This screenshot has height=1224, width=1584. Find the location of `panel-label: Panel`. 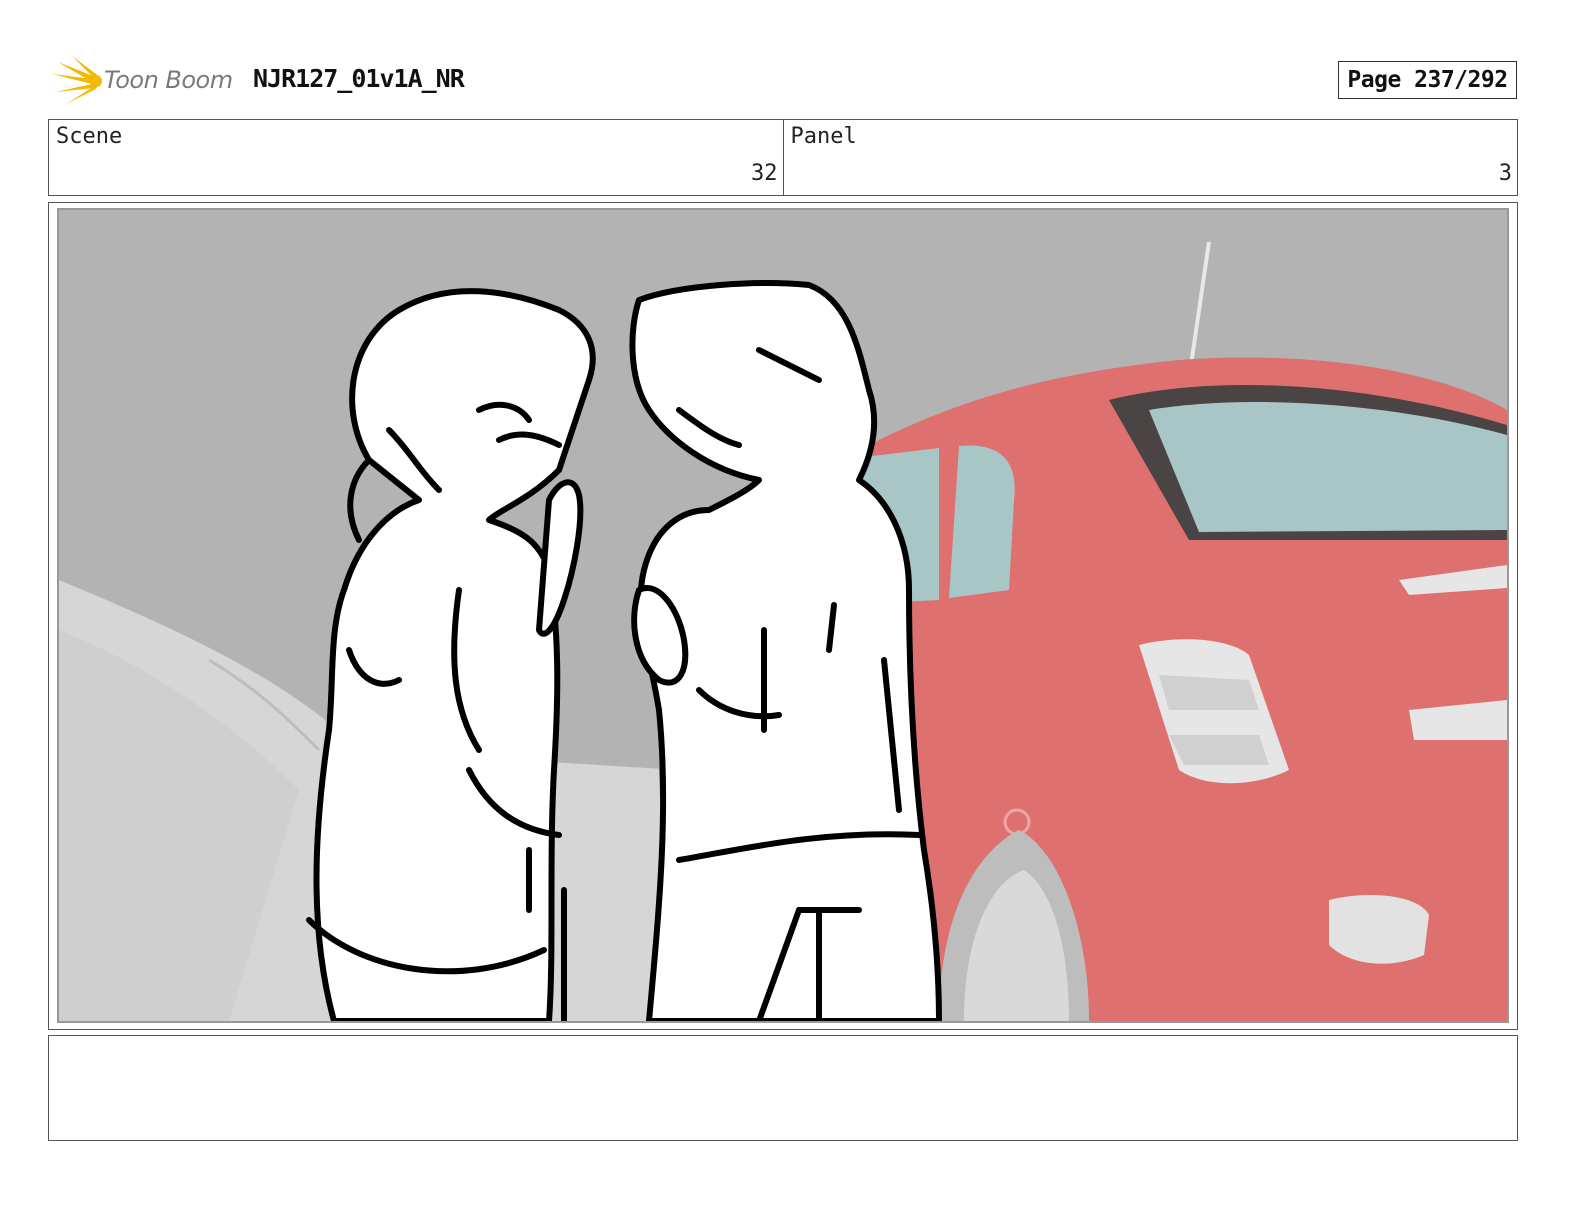

panel-label: Panel is located at coordinates (823, 136).